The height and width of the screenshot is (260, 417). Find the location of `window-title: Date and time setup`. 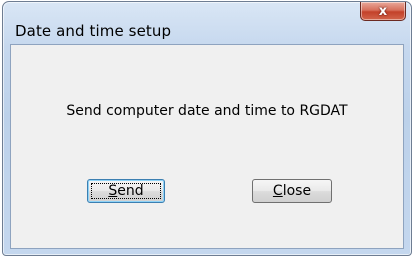

window-title: Date and time setup is located at coordinates (93, 31).